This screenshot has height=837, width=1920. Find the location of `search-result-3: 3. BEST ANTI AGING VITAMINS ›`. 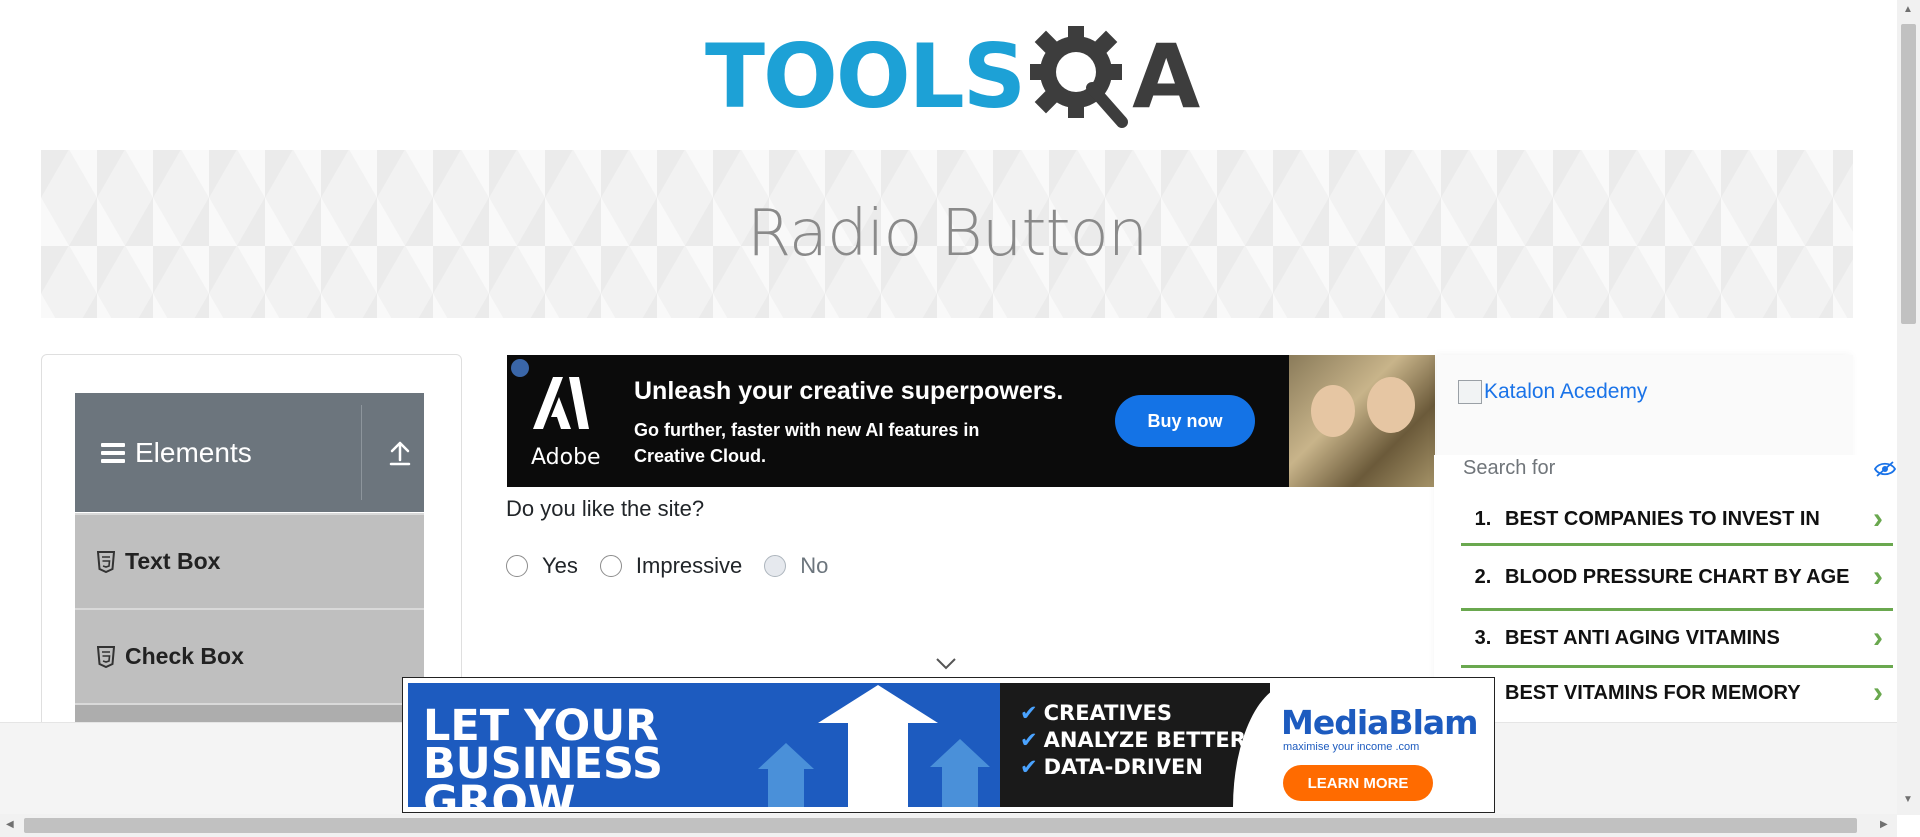

search-result-3: 3. BEST ANTI AGING VITAMINS › is located at coordinates (1677, 639).